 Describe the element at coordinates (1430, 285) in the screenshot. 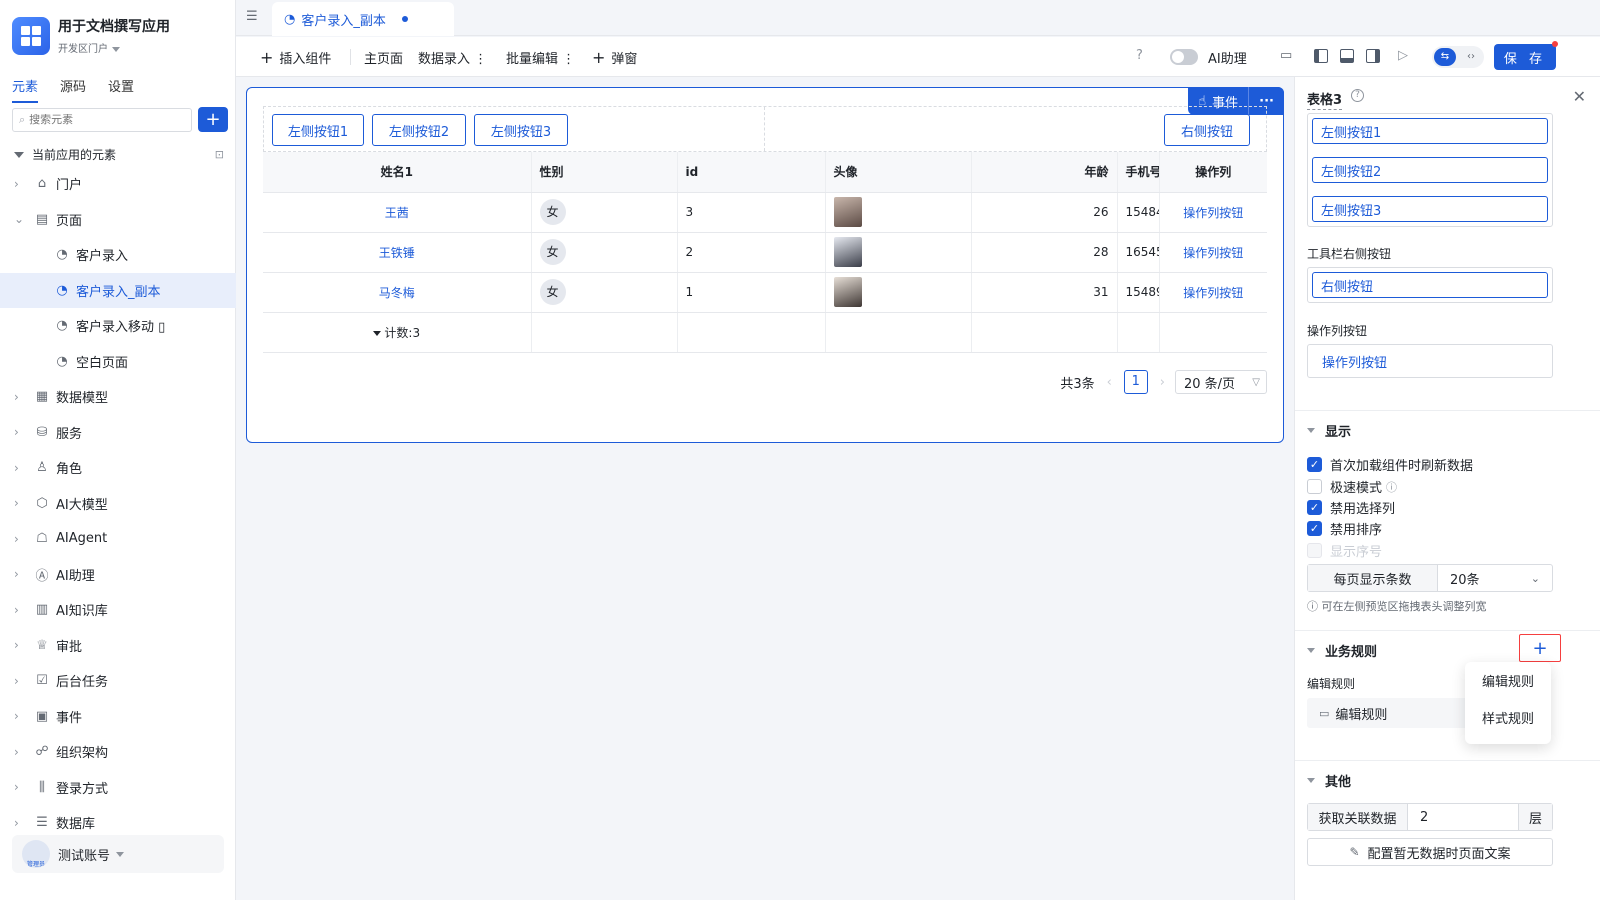

I see `right-button-config: 右侧按钮` at that location.